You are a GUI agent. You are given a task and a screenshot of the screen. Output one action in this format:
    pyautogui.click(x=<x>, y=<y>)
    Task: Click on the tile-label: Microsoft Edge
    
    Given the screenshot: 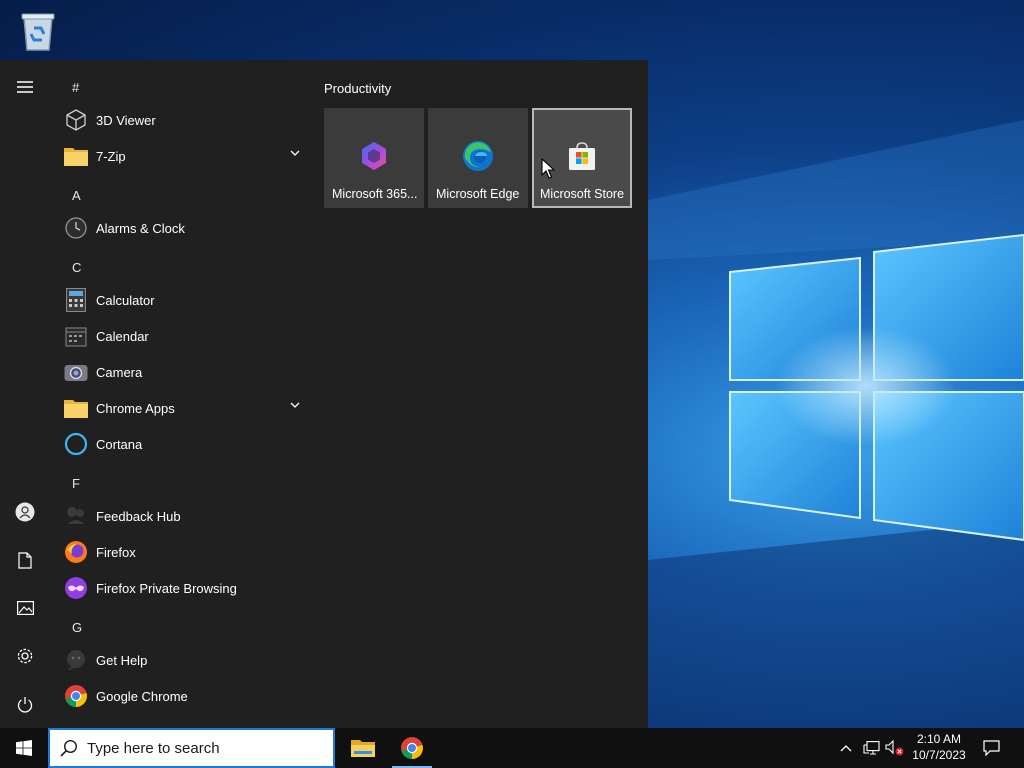 What is the action you would take?
    pyautogui.click(x=478, y=194)
    